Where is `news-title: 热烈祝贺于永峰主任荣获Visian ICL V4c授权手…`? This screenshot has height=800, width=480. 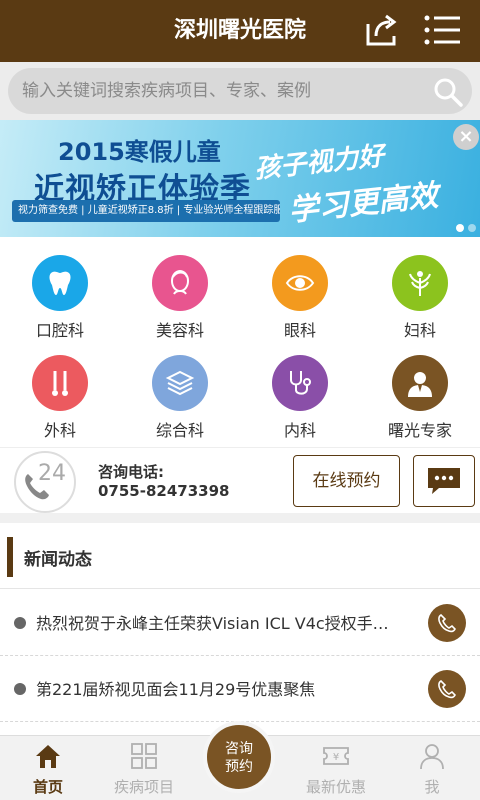
news-title: 热烈祝贺于永峰主任荣获Visian ICL V4c授权手… is located at coordinates (226, 622).